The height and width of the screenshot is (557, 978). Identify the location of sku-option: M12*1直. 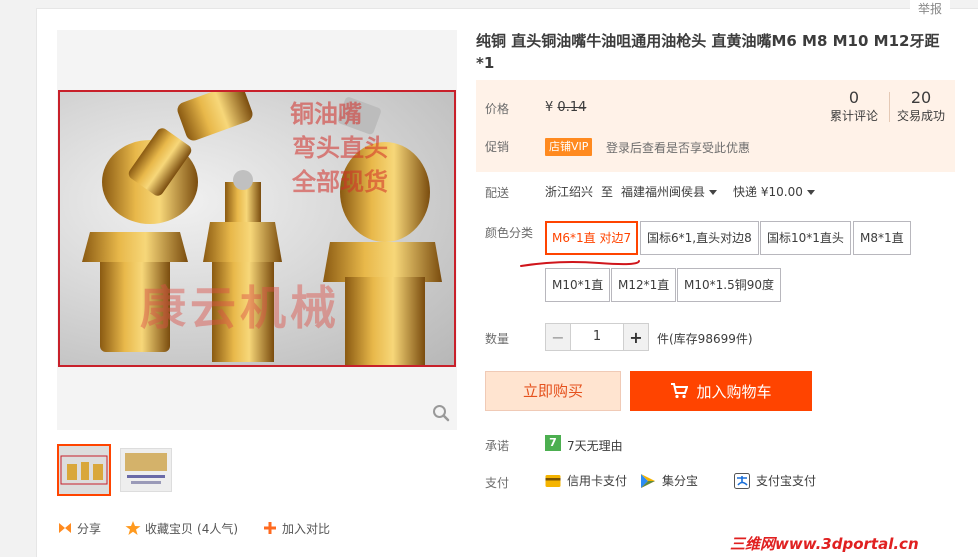
(644, 285).